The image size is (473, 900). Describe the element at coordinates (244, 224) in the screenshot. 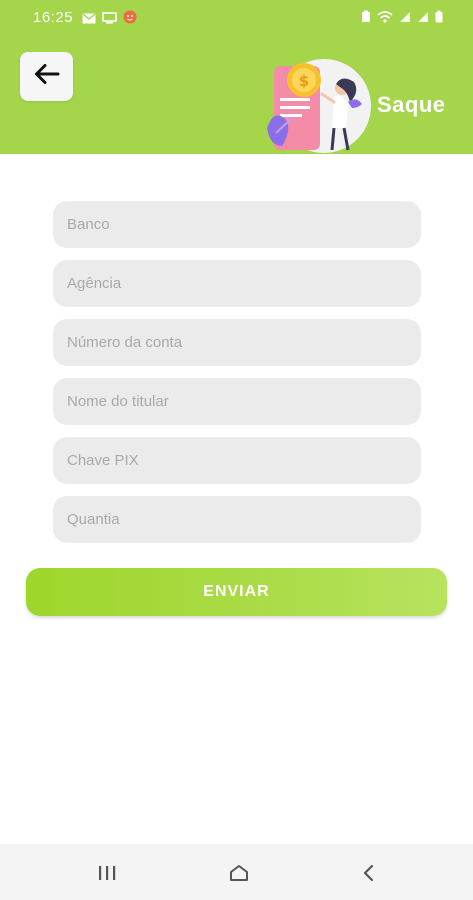

I see `bank-input` at that location.